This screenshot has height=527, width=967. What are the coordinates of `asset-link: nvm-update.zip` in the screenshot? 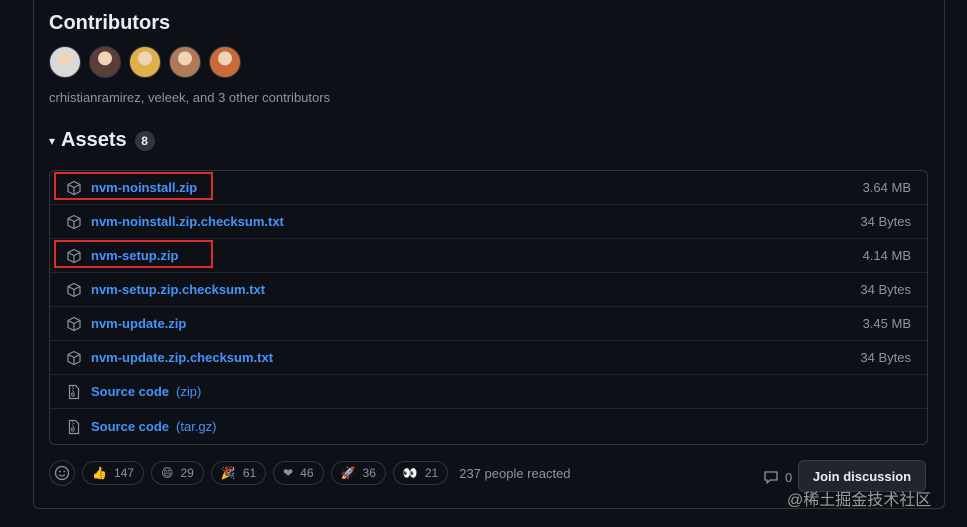 It's located at (138, 323).